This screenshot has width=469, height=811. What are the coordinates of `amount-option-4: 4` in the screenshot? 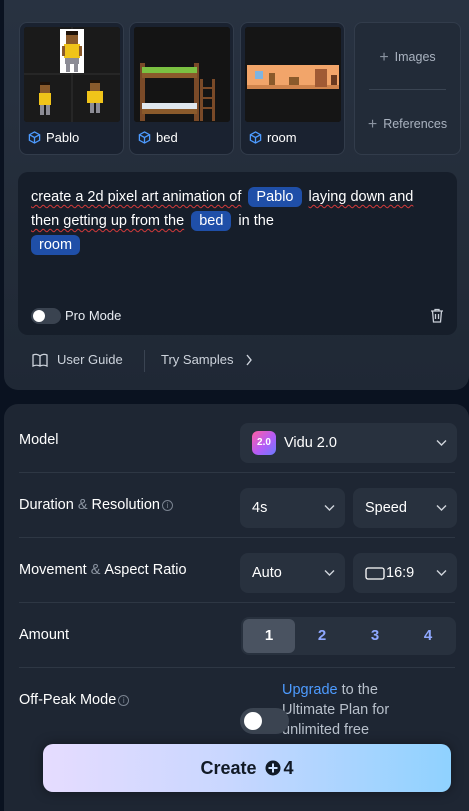 It's located at (428, 636).